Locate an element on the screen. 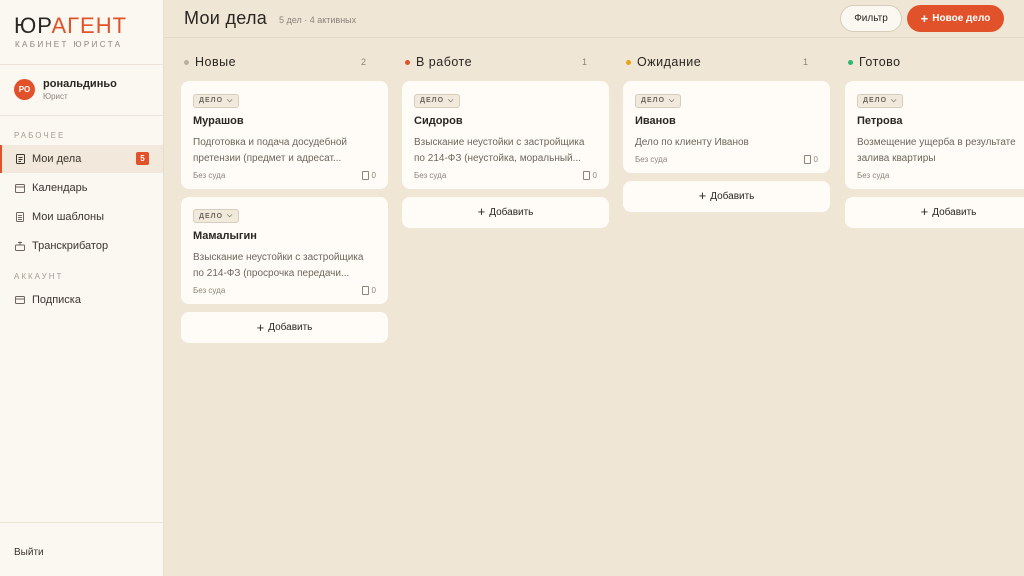 The image size is (1024, 576). user-name: рональдиньо is located at coordinates (80, 84).